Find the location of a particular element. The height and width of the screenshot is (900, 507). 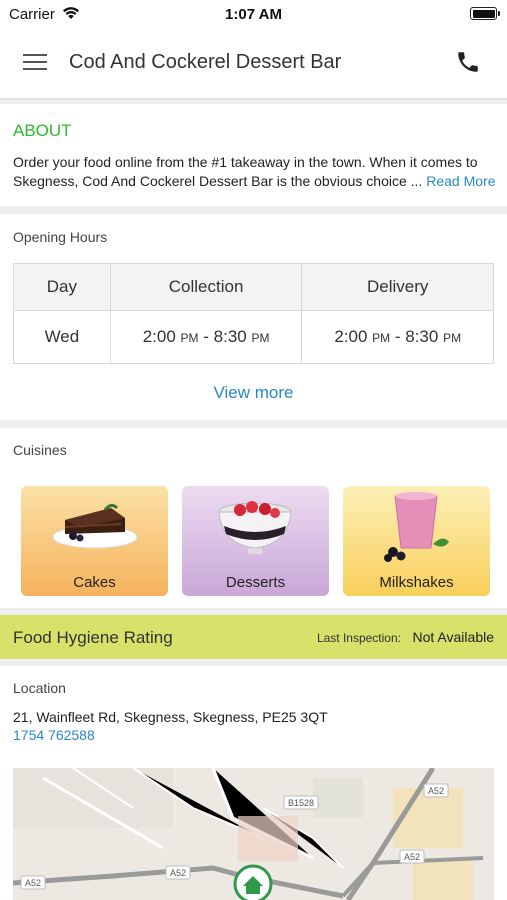

cuisines-heading: Cuisines is located at coordinates (40, 450).